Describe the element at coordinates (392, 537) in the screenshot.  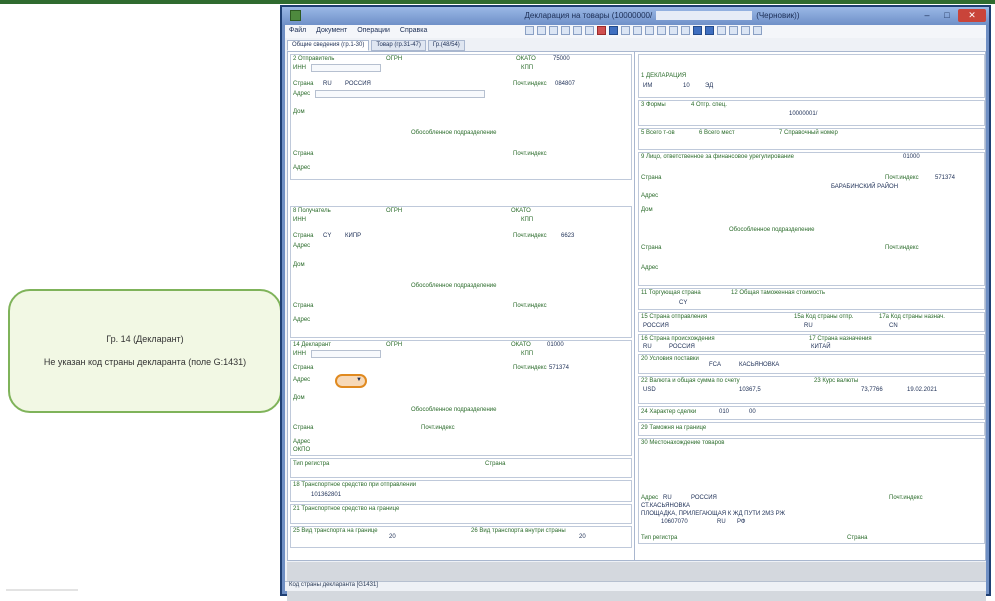
I see `g25-value: 20` at that location.